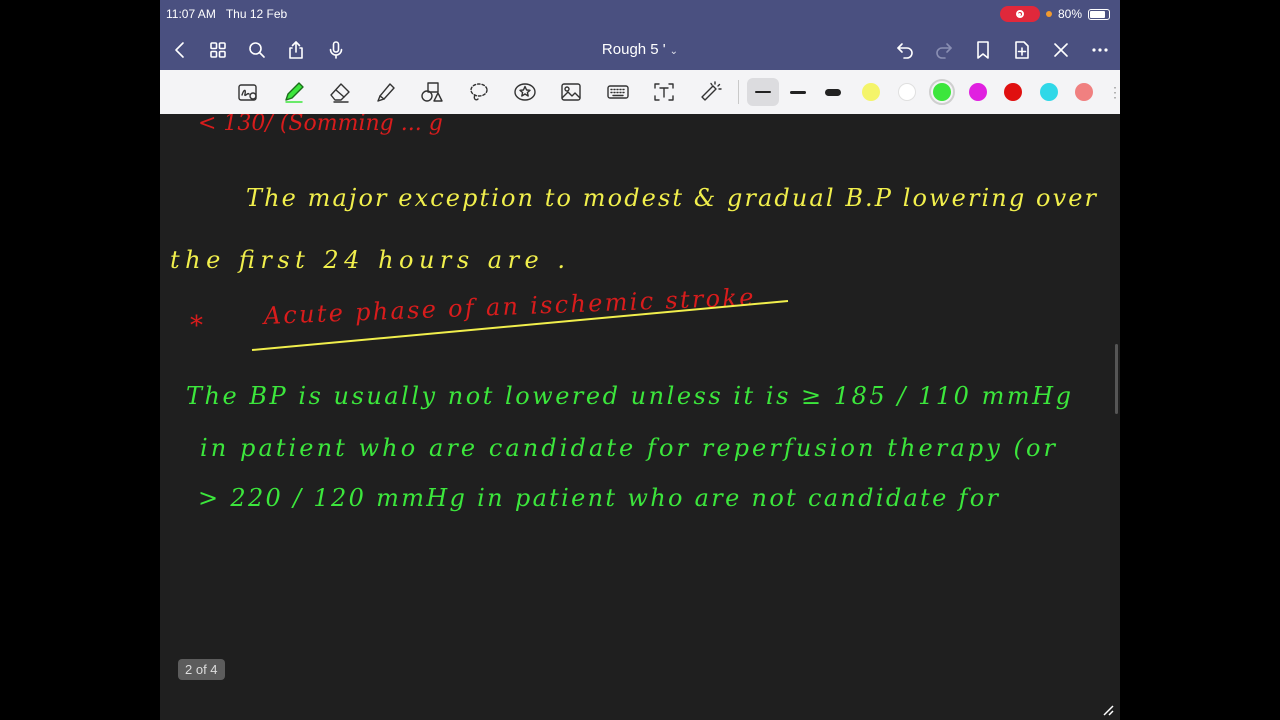 The image size is (1280, 720). I want to click on handwriting-to-text-icon, so click(247, 92).